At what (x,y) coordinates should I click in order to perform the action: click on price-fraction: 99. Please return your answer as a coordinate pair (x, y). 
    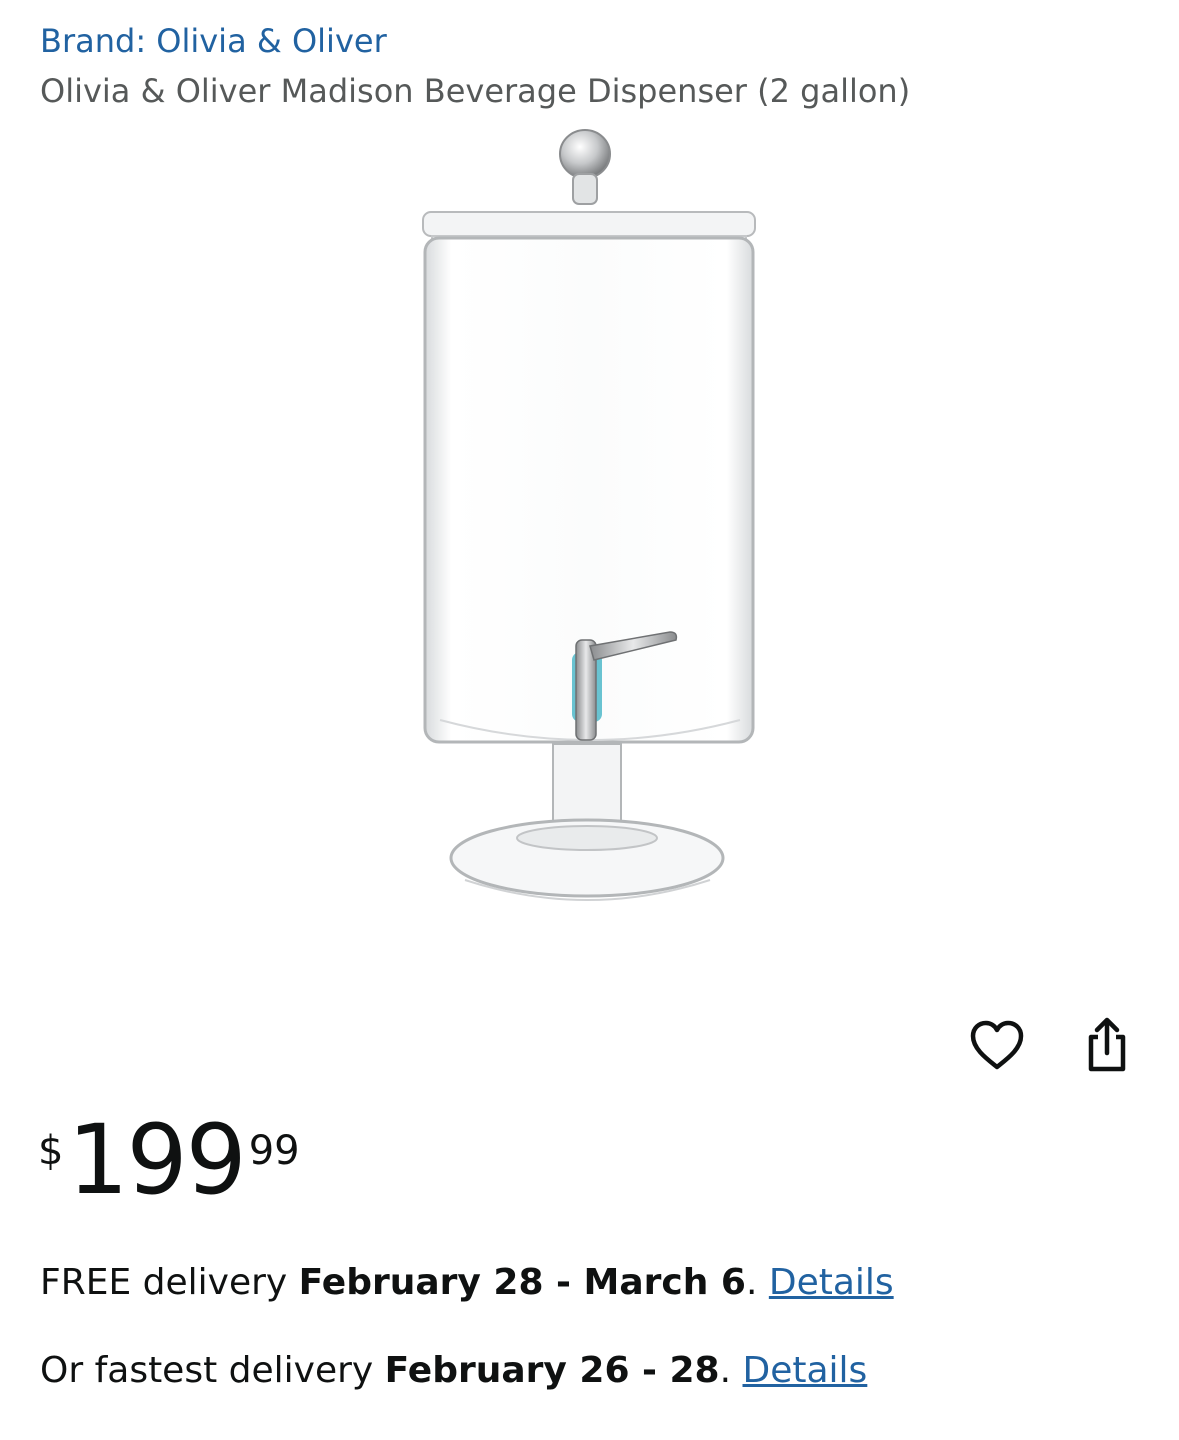
    Looking at the image, I should click on (274, 1151).